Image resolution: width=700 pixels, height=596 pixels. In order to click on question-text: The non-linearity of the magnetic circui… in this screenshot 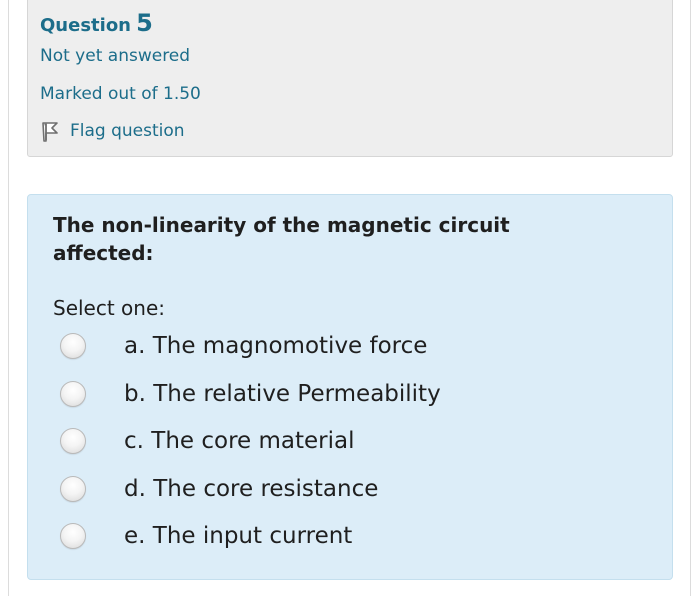, I will do `click(281, 239)`.